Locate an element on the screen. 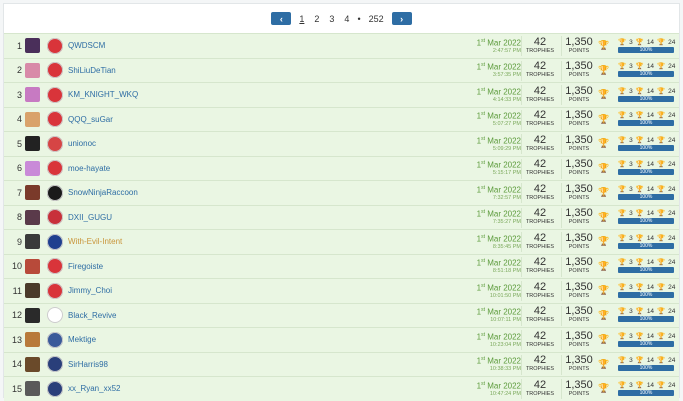  player-name-link: DXII_GUGU is located at coordinates (143, 217).